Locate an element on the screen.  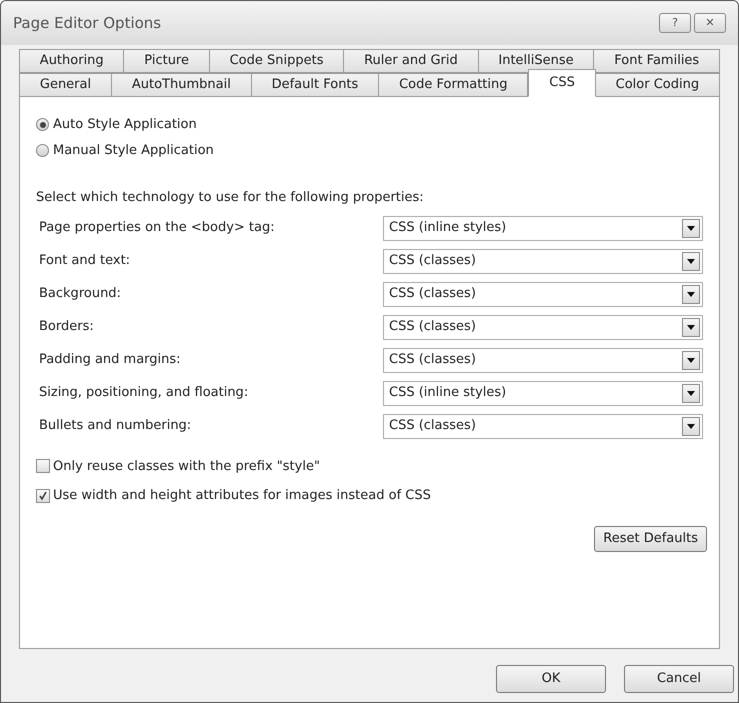
tab: Default Fonts is located at coordinates (316, 85).